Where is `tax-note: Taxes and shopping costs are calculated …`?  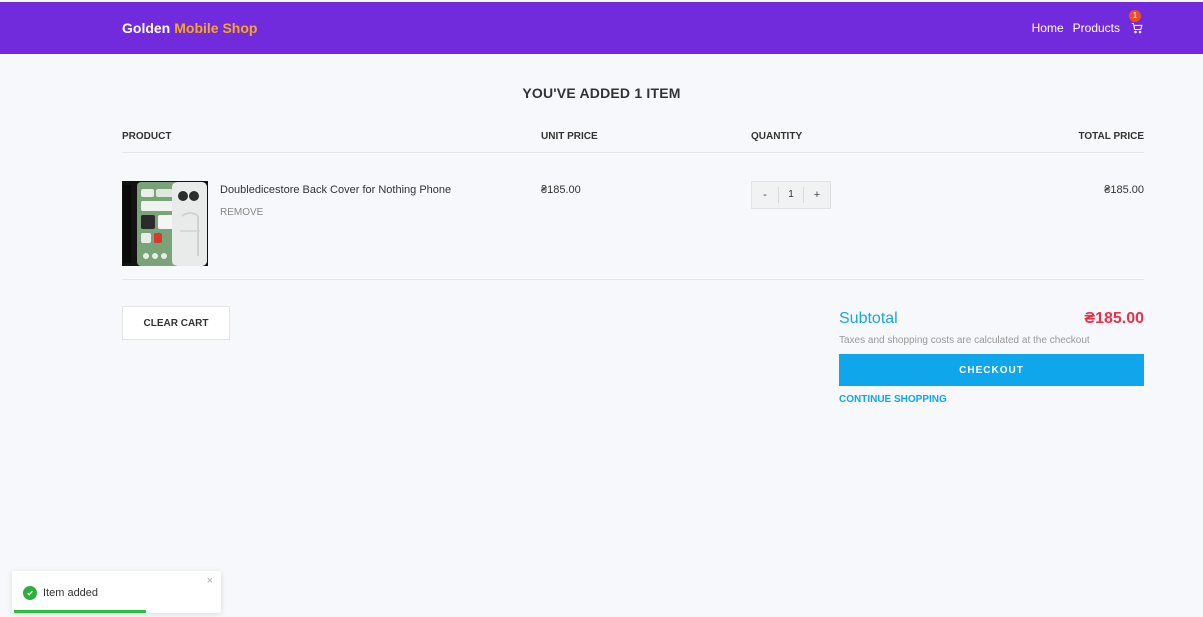 tax-note: Taxes and shopping costs are calculated … is located at coordinates (964, 340).